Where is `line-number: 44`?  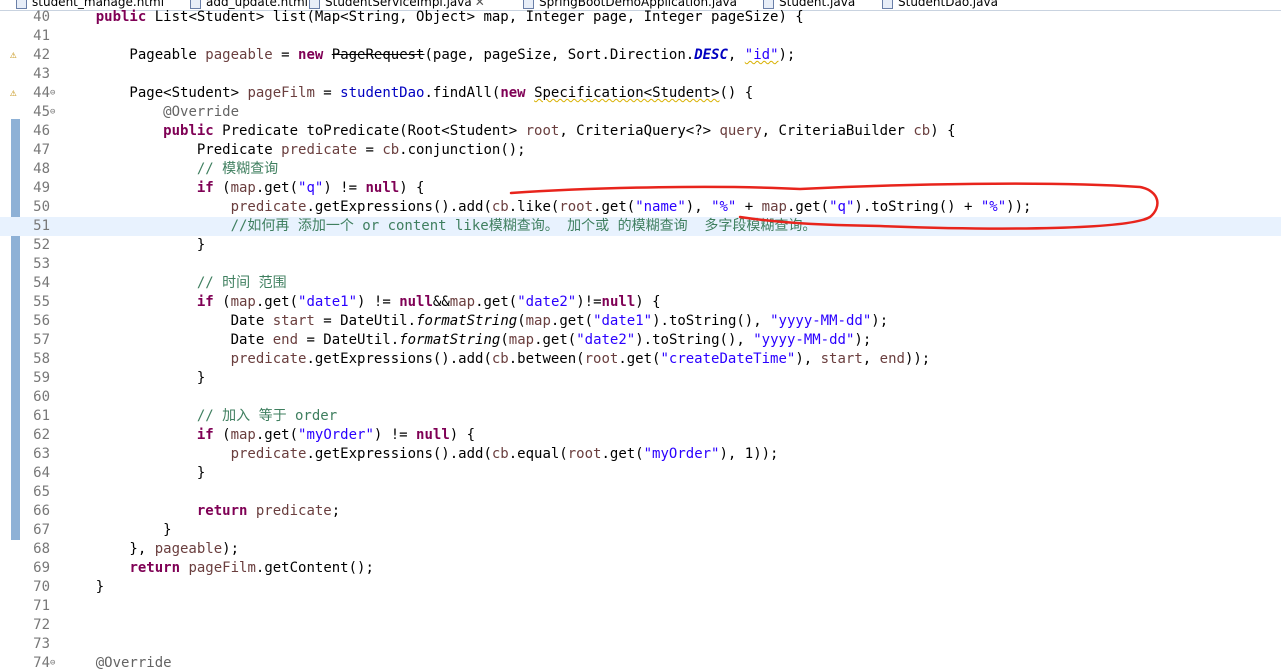
line-number: 44 is located at coordinates (41, 93).